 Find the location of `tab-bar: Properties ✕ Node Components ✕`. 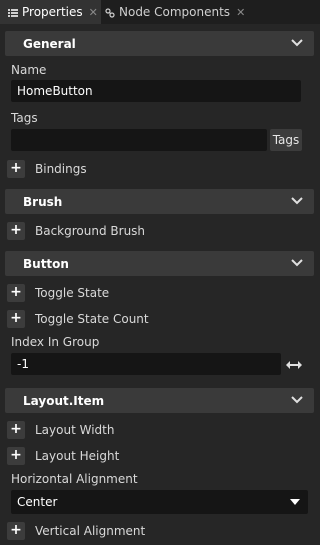

tab-bar: Properties ✕ Node Components ✕ is located at coordinates (160, 12).